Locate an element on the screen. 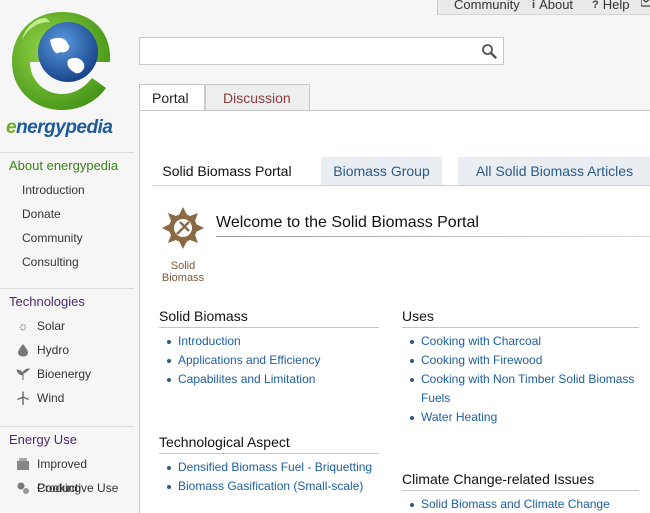  sun-icon: ☼ is located at coordinates (23, 326).